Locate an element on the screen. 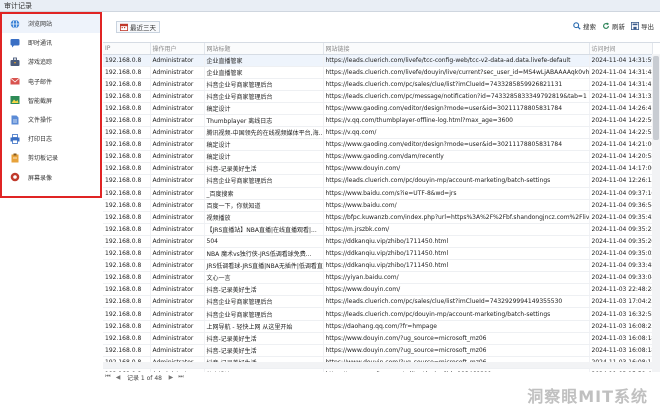 The height and width of the screenshot is (410, 660). column-header-title: 网站标题 is located at coordinates (264, 49).